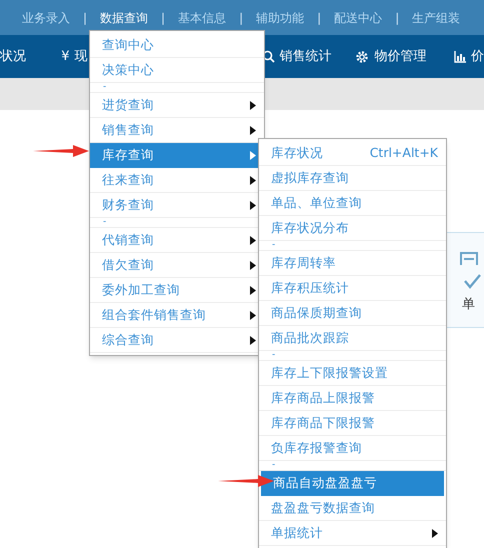 The height and width of the screenshot is (548, 484). What do you see at coordinates (280, 17) in the screenshot?
I see `nav-tab: 辅助功能` at bounding box center [280, 17].